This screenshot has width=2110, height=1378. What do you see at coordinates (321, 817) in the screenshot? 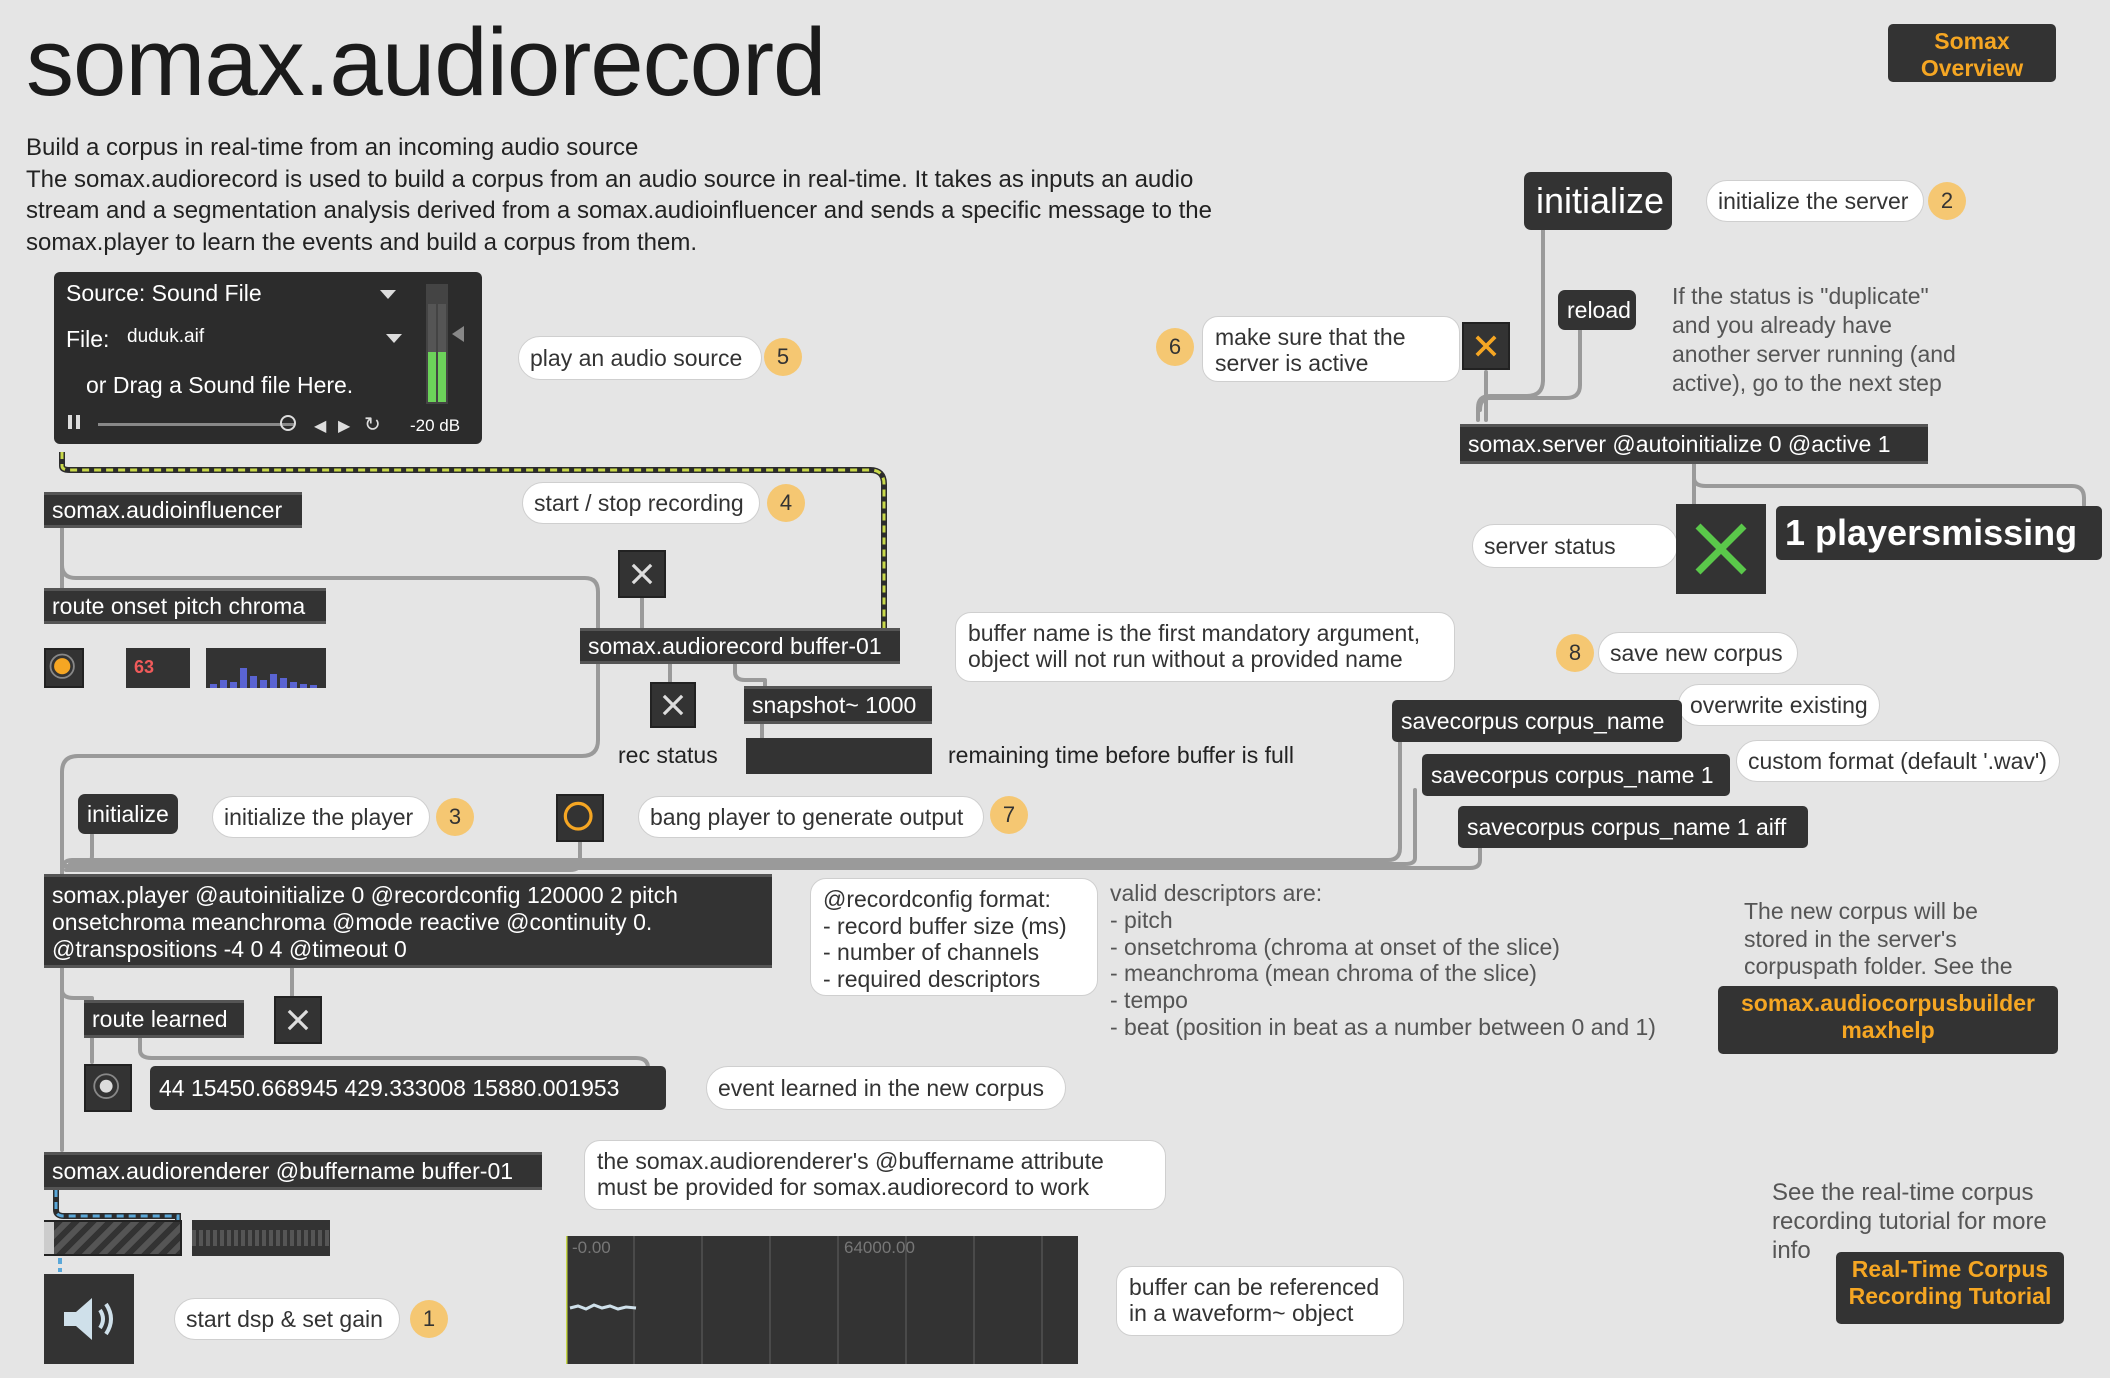
I see `initialize-player-bubble: initialize the player` at bounding box center [321, 817].